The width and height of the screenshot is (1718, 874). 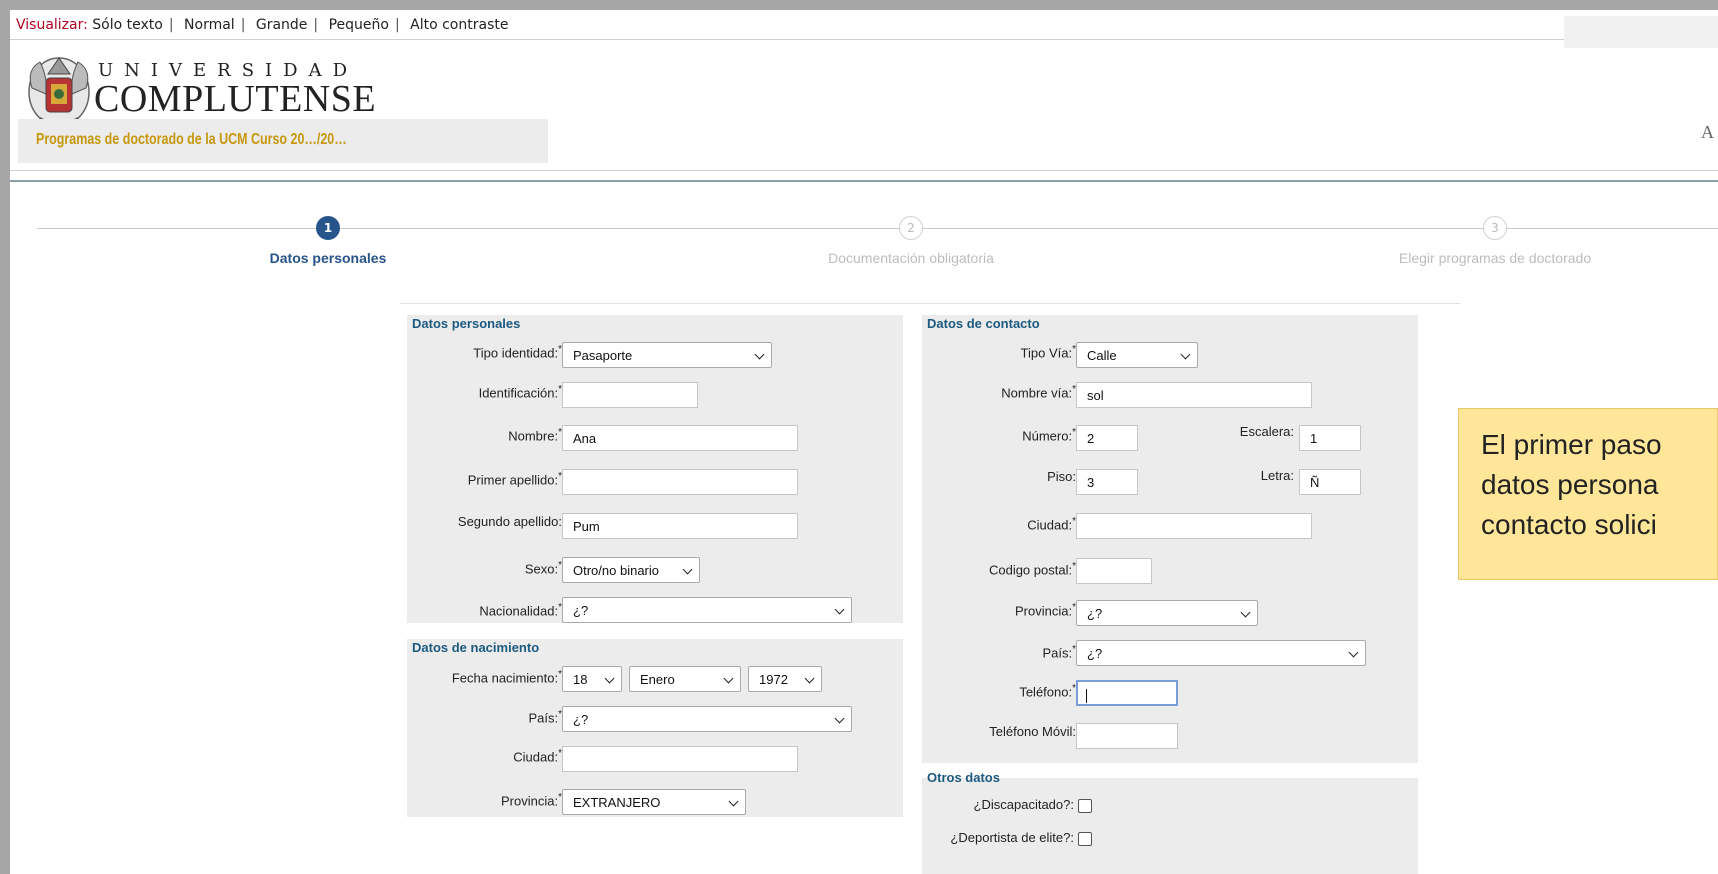 I want to click on nombre-input: Ana, so click(x=680, y=438).